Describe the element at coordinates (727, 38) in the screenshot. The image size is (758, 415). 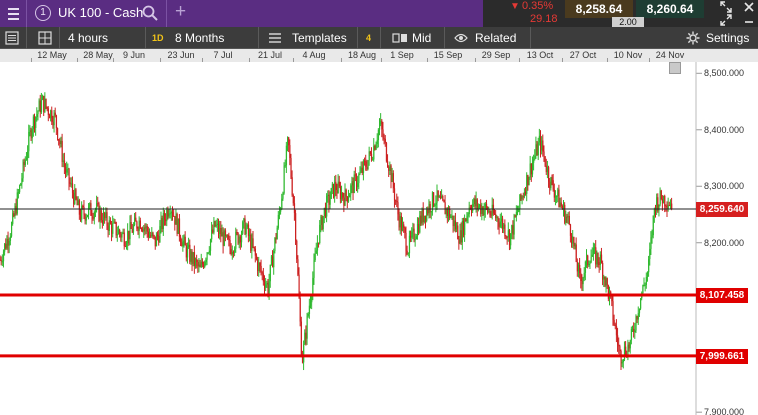
I see `settings-button: Settings` at that location.